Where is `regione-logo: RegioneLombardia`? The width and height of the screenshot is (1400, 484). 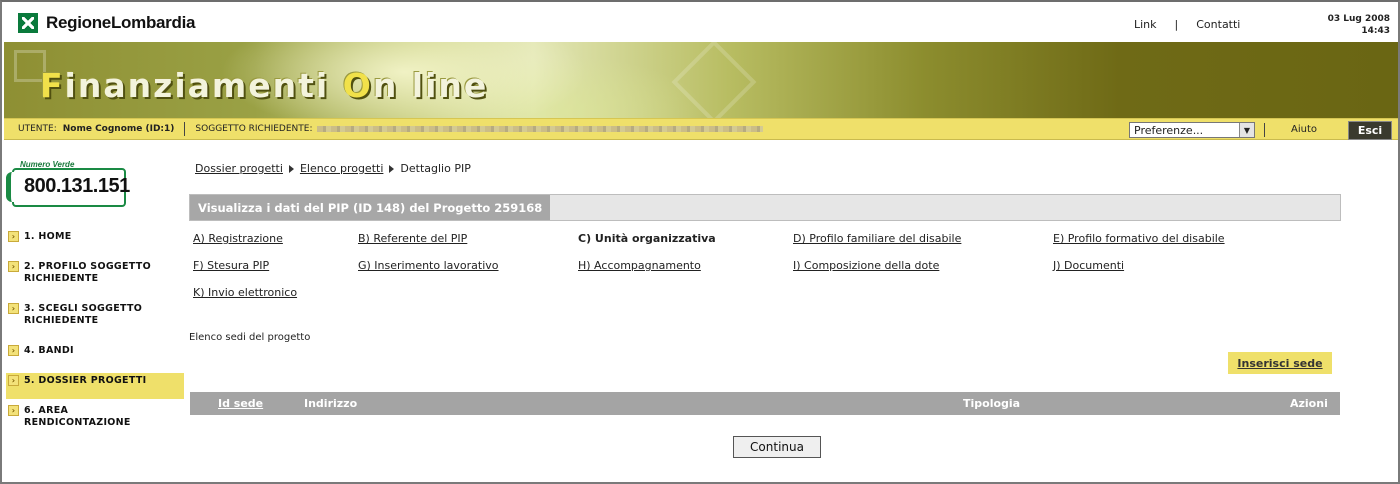
regione-logo: RegioneLombardia is located at coordinates (106, 23).